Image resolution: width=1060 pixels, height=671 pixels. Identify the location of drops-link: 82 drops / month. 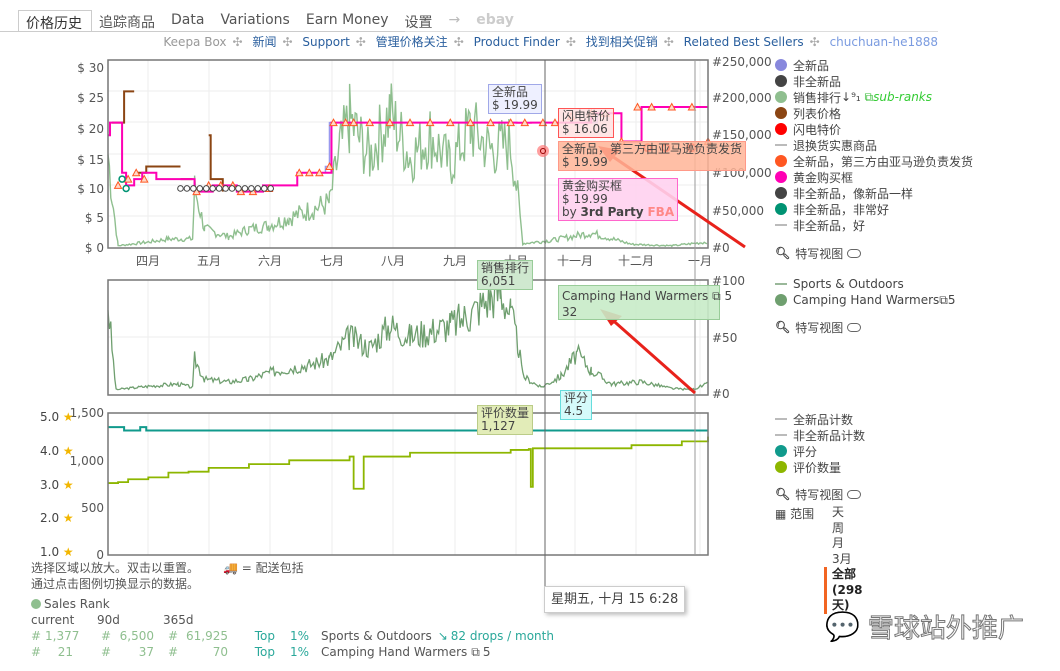
(502, 636).